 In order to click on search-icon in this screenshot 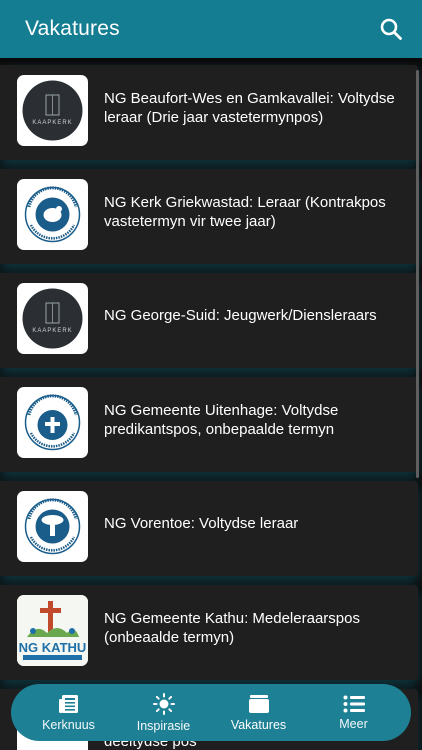, I will do `click(391, 29)`.